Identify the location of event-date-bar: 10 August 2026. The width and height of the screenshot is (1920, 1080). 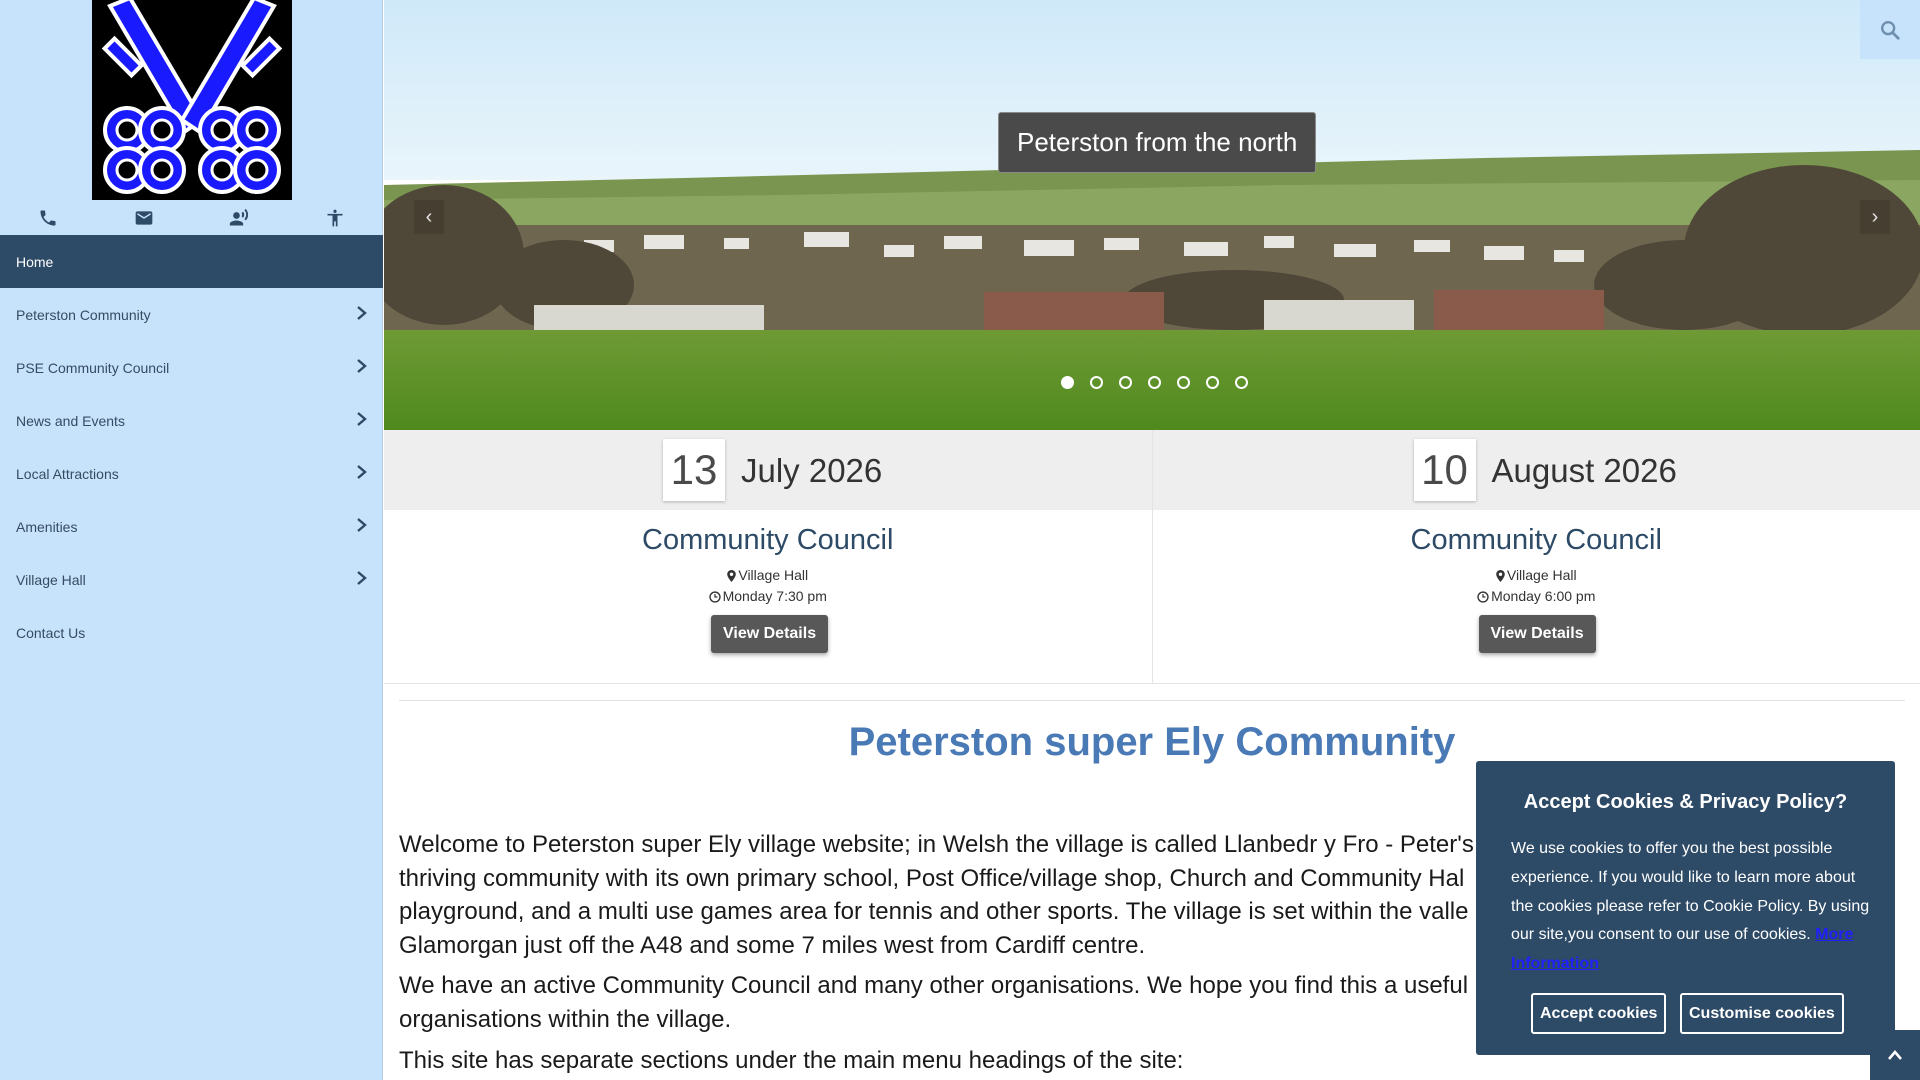
(1536, 470).